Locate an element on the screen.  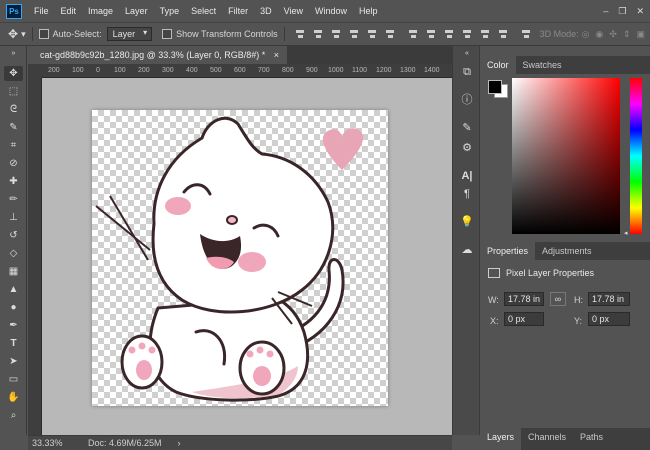
color-panel-tabs: Color Swatches is located at coordinates (565, 65).